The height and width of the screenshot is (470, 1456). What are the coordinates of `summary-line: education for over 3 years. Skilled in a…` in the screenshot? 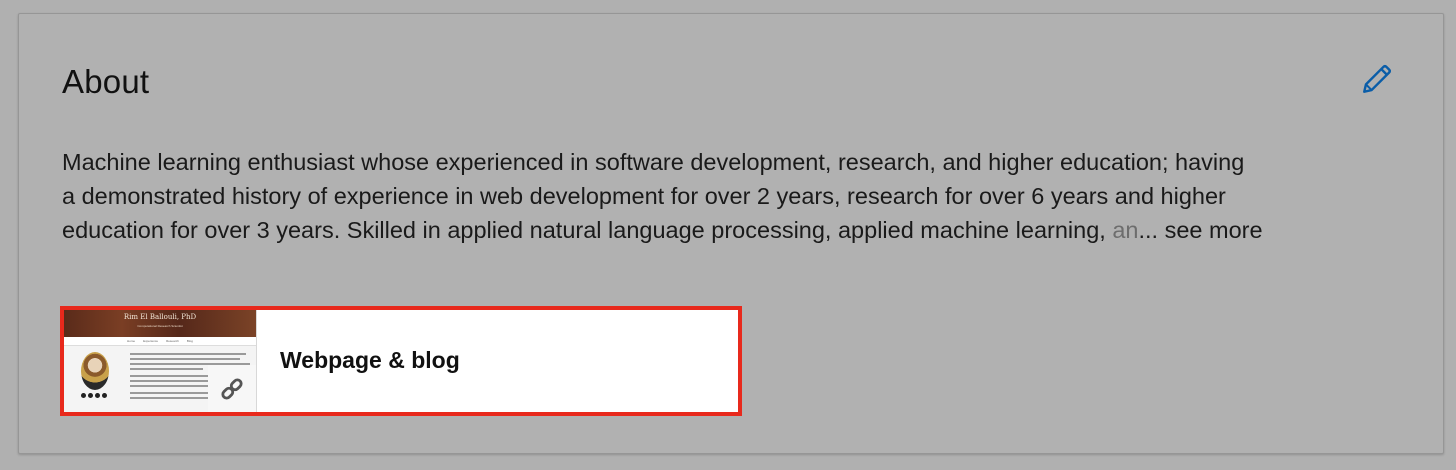 It's located at (747, 230).